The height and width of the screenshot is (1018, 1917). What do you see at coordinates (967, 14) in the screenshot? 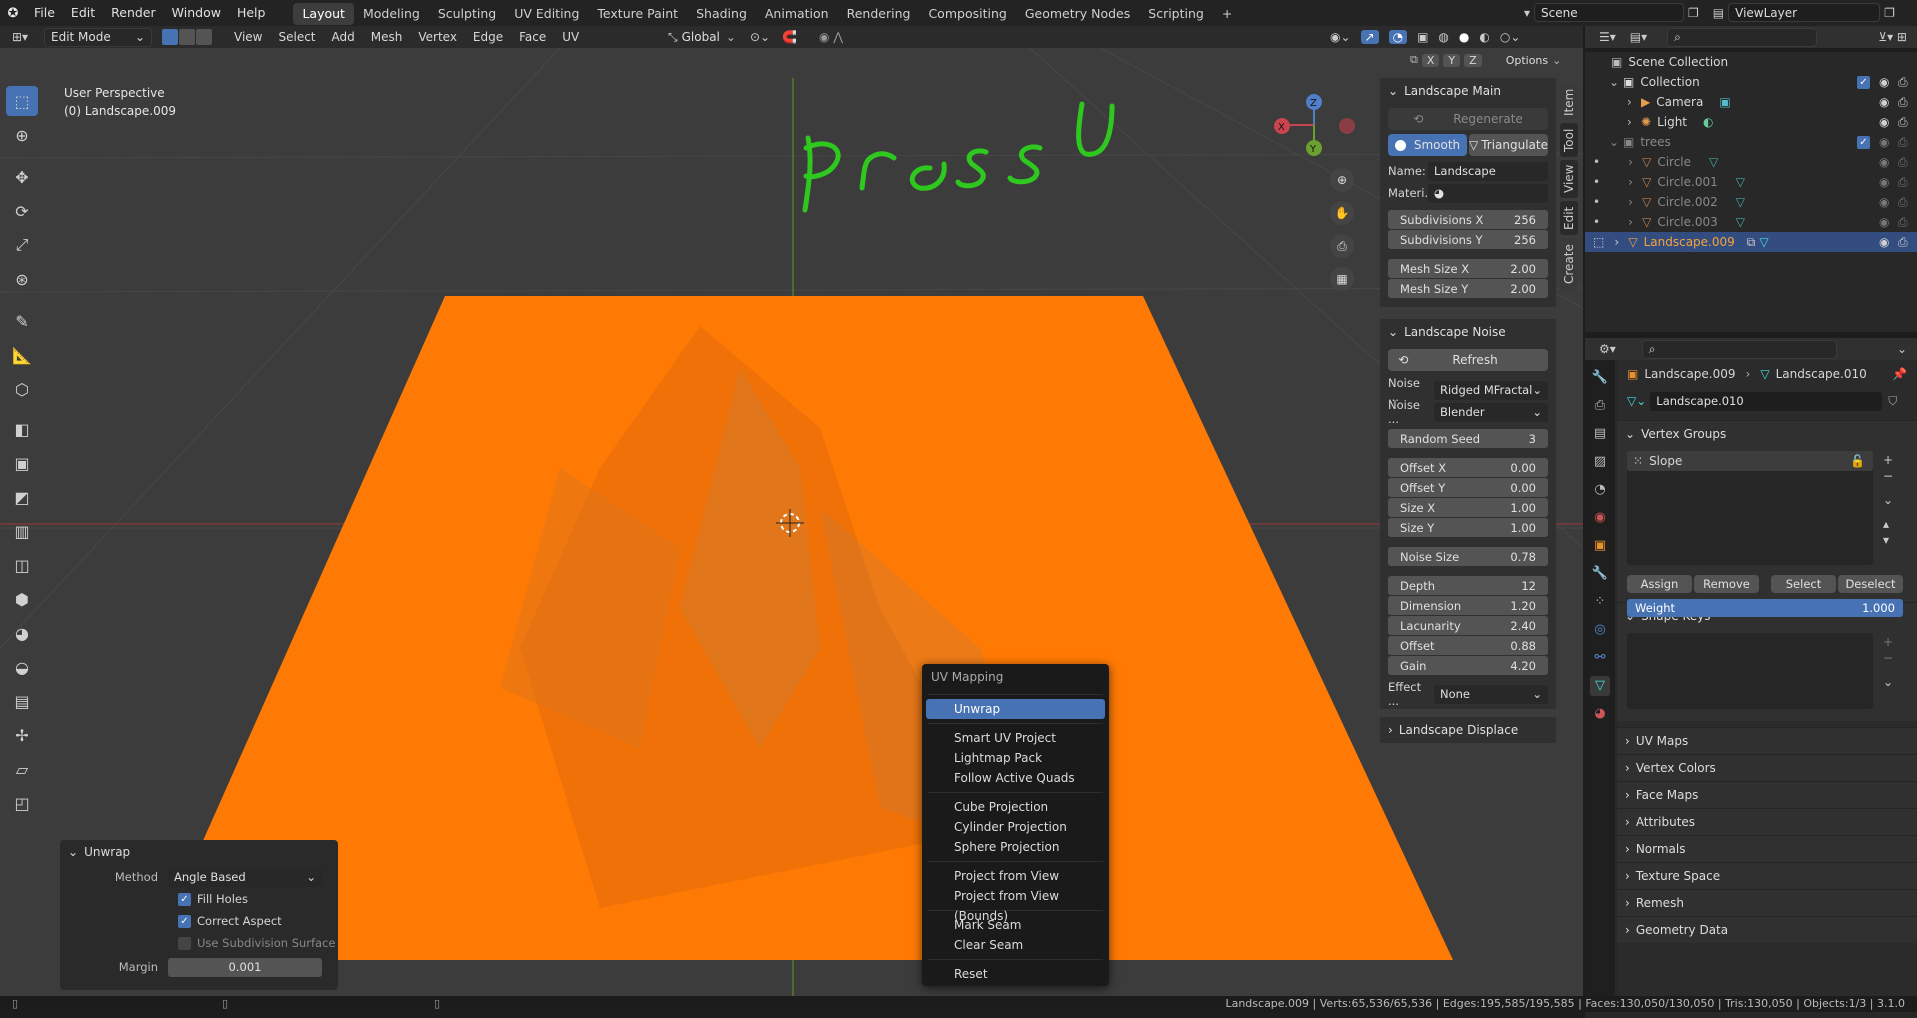
I see `tab-compositing: Compositing` at bounding box center [967, 14].